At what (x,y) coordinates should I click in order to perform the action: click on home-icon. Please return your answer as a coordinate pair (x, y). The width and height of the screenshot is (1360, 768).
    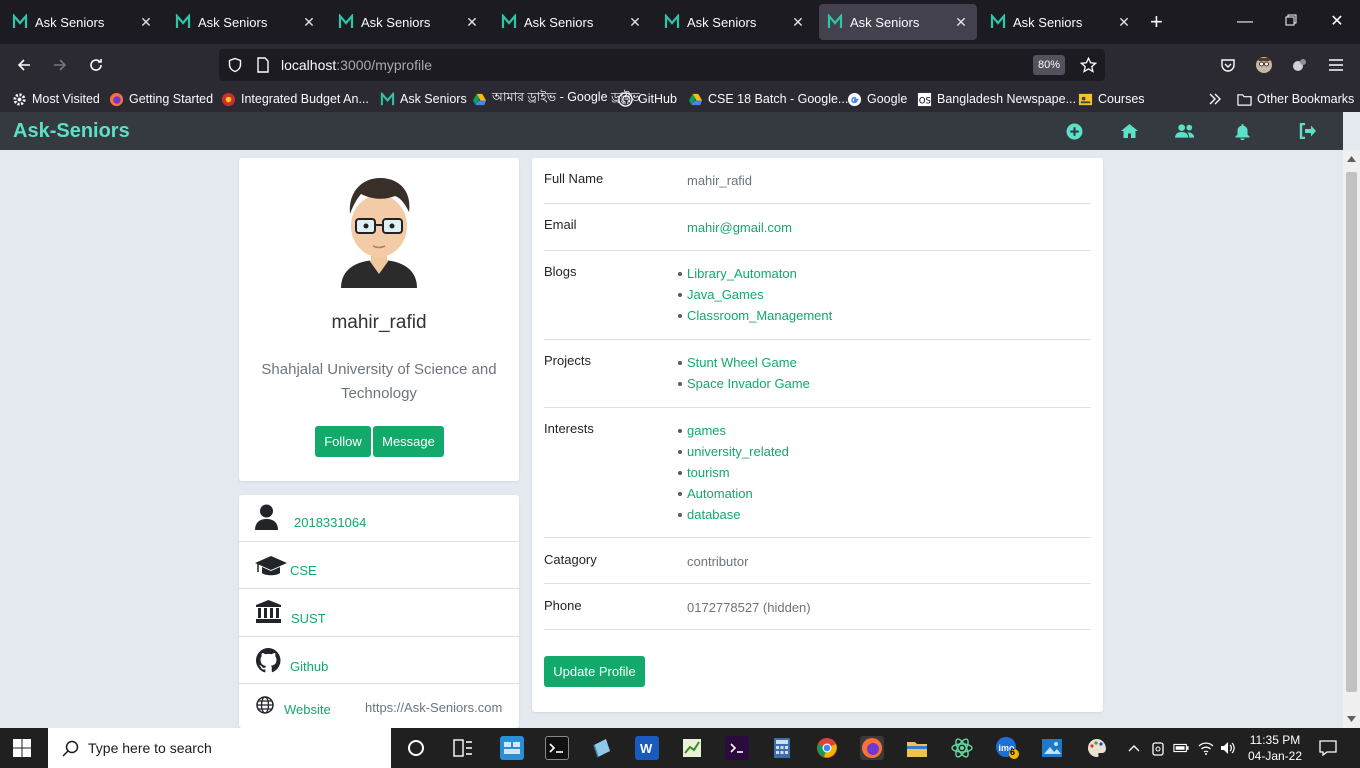
    Looking at the image, I should click on (1129, 131).